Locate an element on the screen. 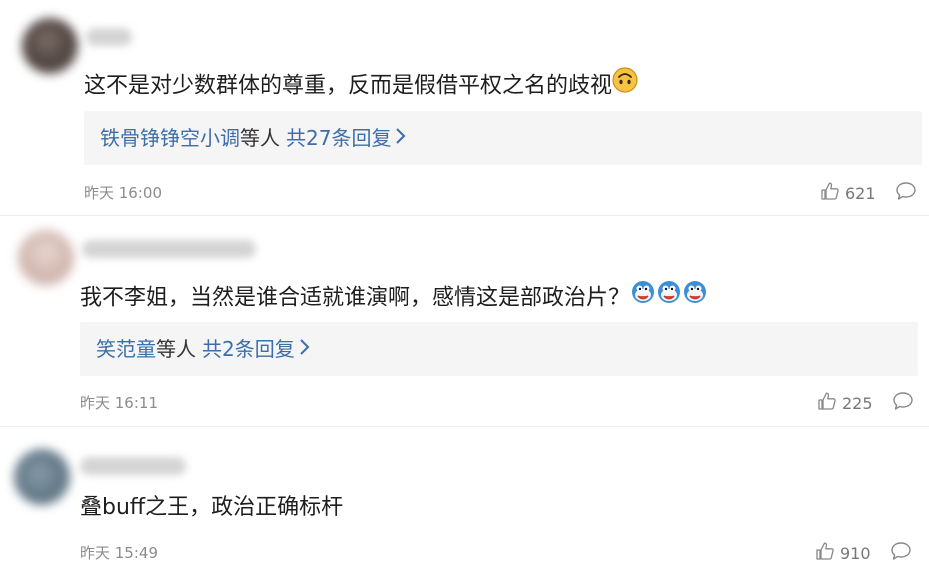 This screenshot has height=585, width=929. reply-summary: 铁骨铮铮空小调等人 共27条回复 is located at coordinates (503, 138).